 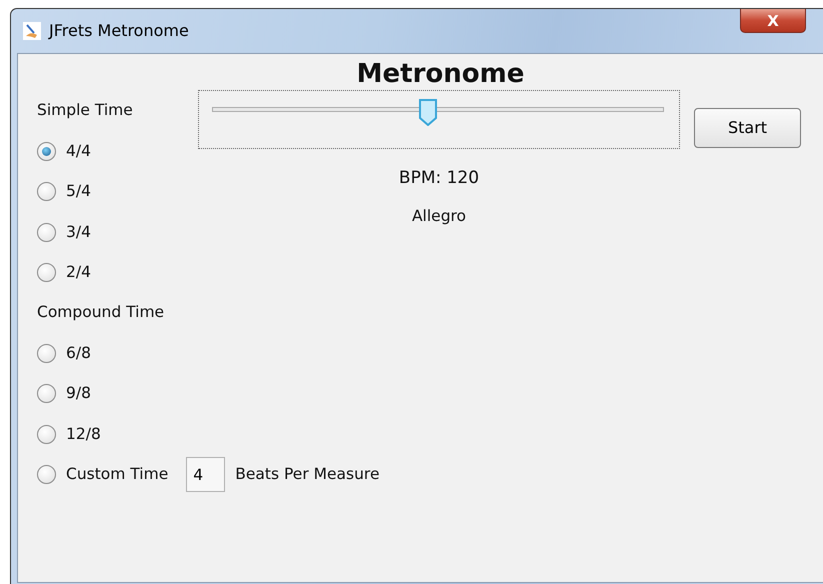 What do you see at coordinates (119, 31) in the screenshot?
I see `window-title: JFrets Metronome` at bounding box center [119, 31].